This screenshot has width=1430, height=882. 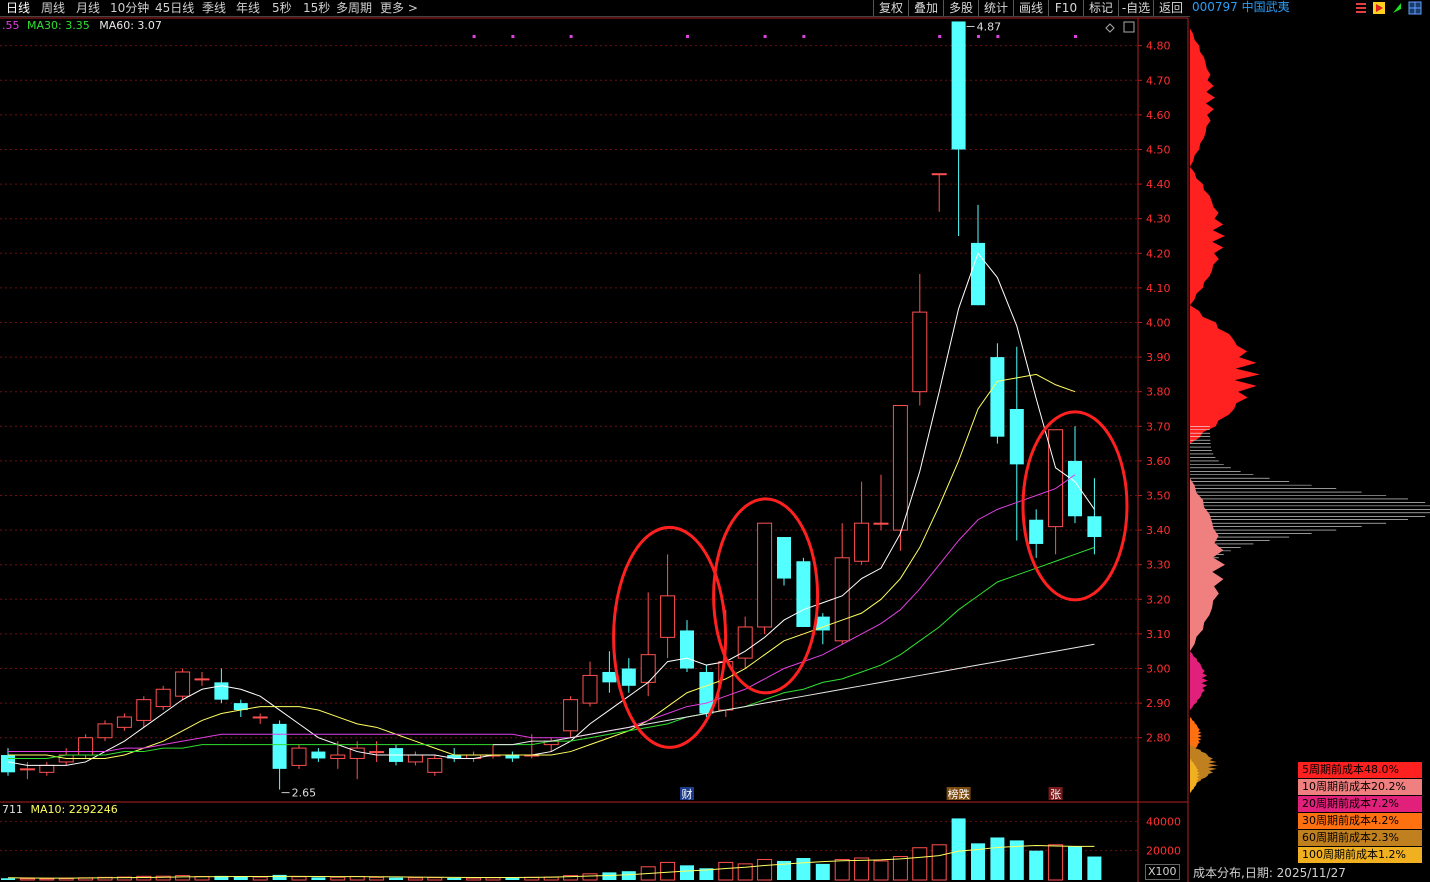 What do you see at coordinates (1162, 872) in the screenshot?
I see `volume-multiplier: X100` at bounding box center [1162, 872].